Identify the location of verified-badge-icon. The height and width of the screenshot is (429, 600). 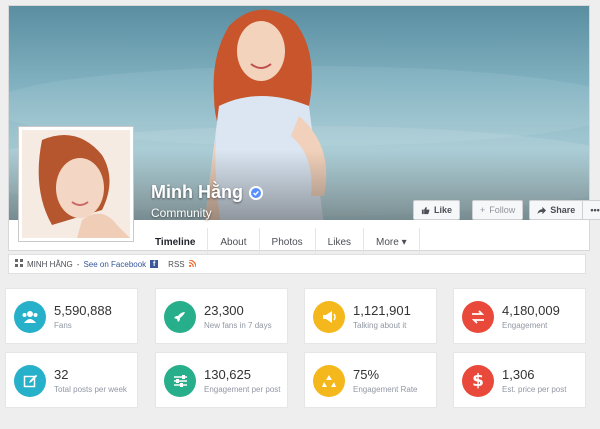
(256, 192).